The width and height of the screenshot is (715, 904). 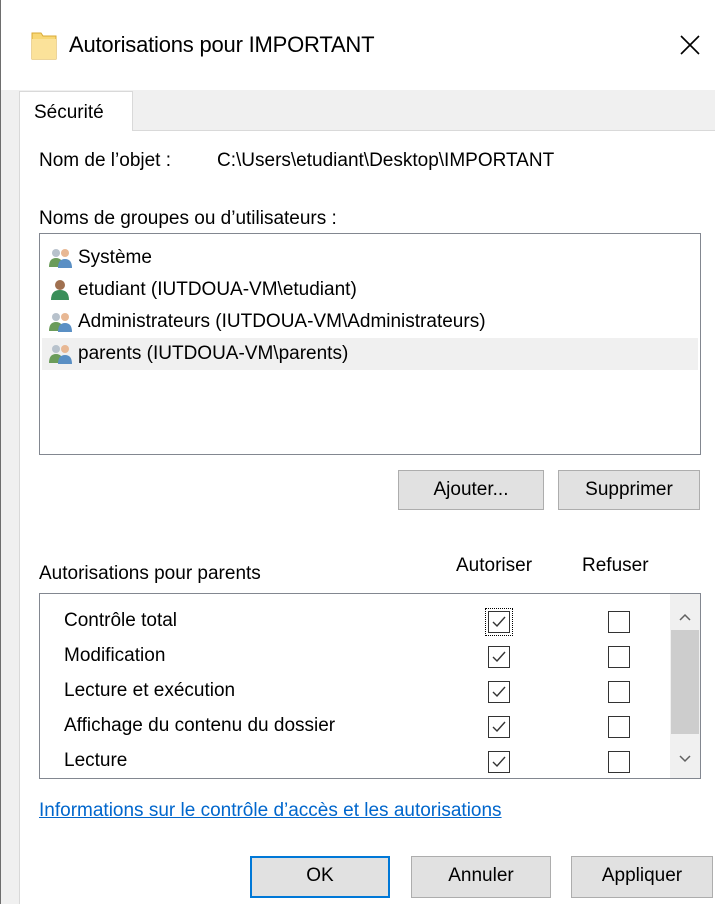 What do you see at coordinates (642, 877) in the screenshot?
I see `apply-button: Appliquer` at bounding box center [642, 877].